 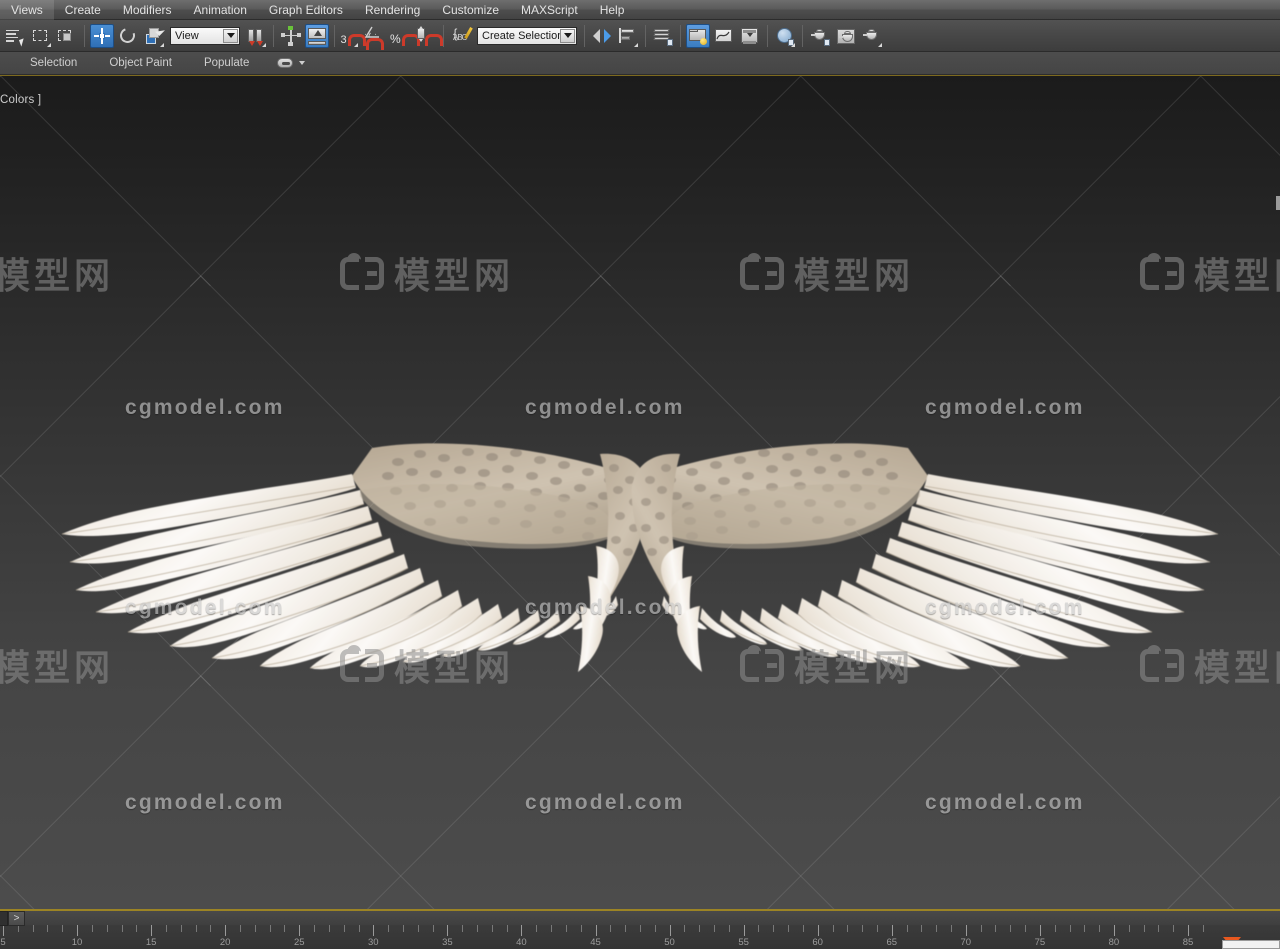 I want to click on angle-snap-toggle-icon, so click(x=374, y=38).